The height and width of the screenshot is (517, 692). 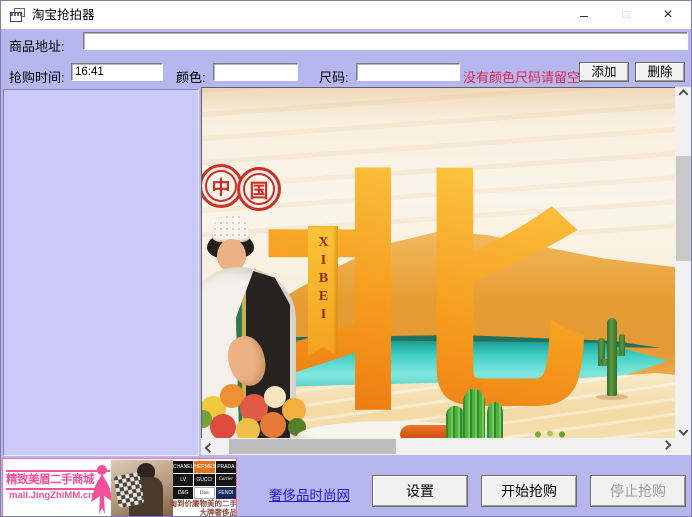 I want to click on scroll-right-arrow, so click(x=666, y=446).